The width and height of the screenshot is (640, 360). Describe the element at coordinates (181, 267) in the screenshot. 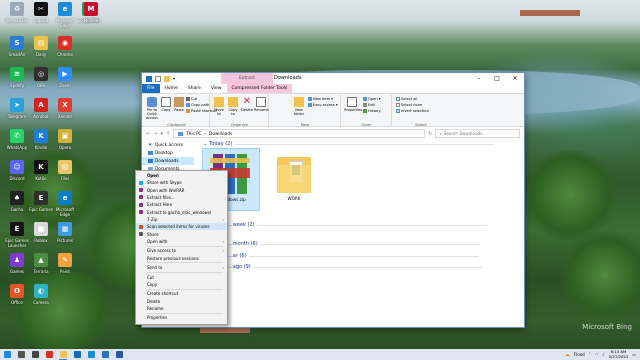

I see `menu-item: Send to ›` at that location.